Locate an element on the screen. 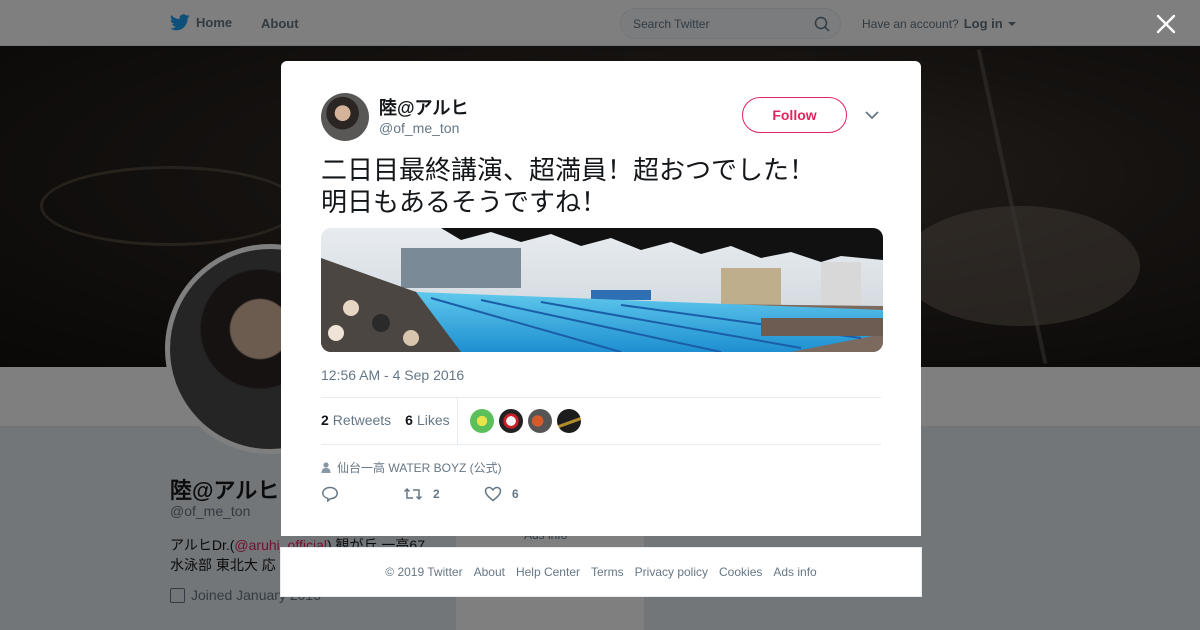  likes-label: Likes is located at coordinates (433, 420).